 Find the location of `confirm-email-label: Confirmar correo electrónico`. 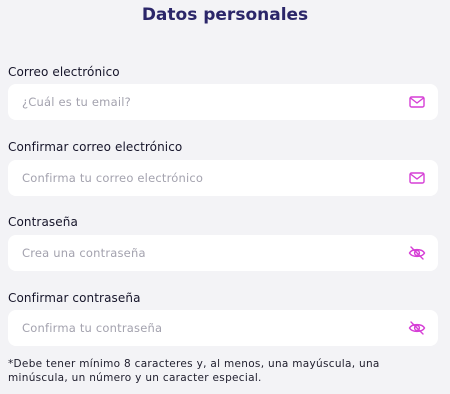

confirm-email-label: Confirmar correo electrónico is located at coordinates (95, 147).